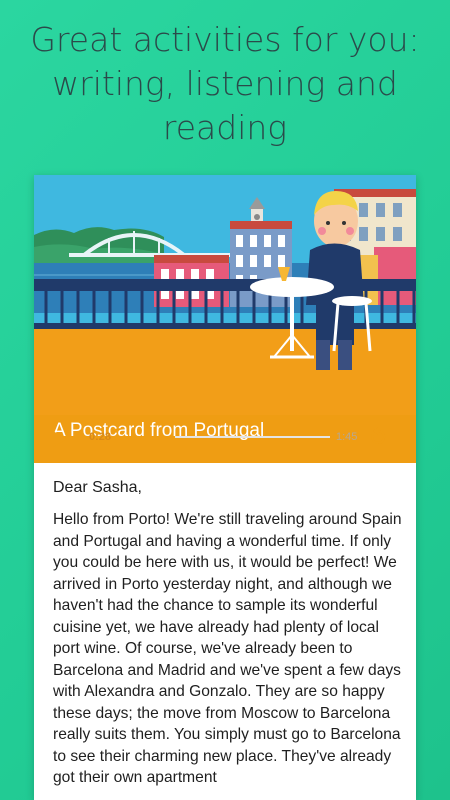  What do you see at coordinates (225, 39) in the screenshot?
I see `headline-line-1: Great activities for you:` at bounding box center [225, 39].